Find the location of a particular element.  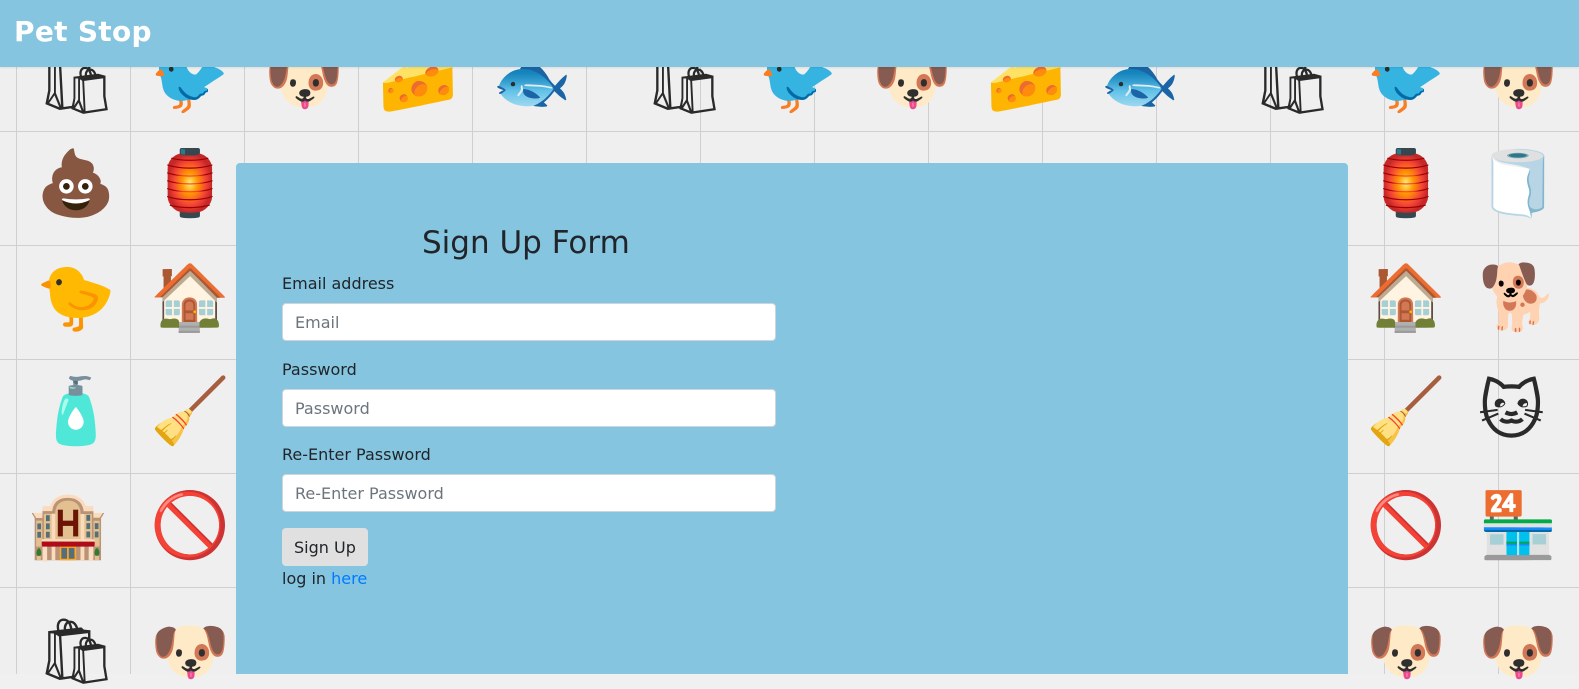

email-input is located at coordinates (529, 322).